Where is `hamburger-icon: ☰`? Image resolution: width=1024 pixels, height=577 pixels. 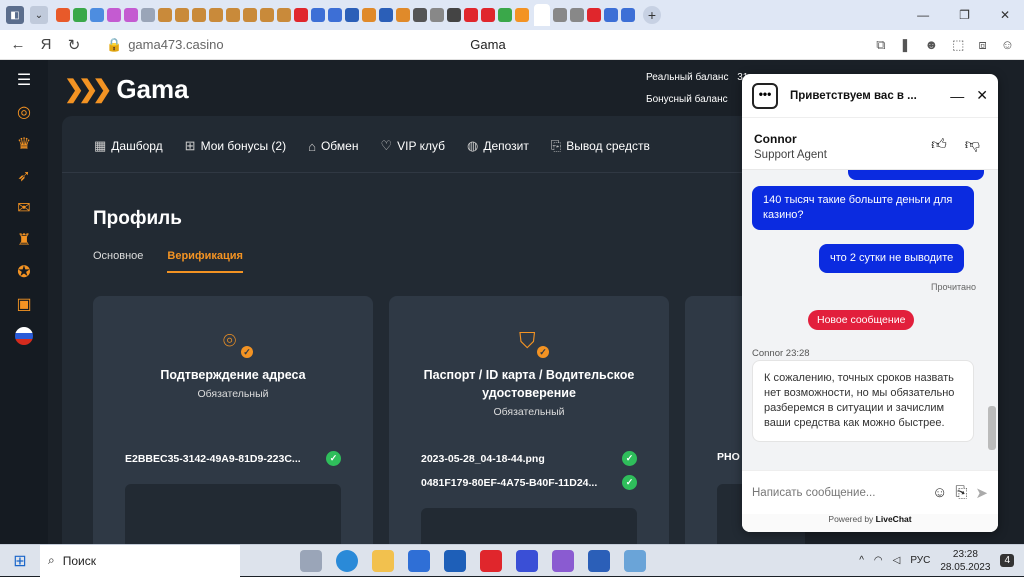 hamburger-icon: ☰ is located at coordinates (24, 80).